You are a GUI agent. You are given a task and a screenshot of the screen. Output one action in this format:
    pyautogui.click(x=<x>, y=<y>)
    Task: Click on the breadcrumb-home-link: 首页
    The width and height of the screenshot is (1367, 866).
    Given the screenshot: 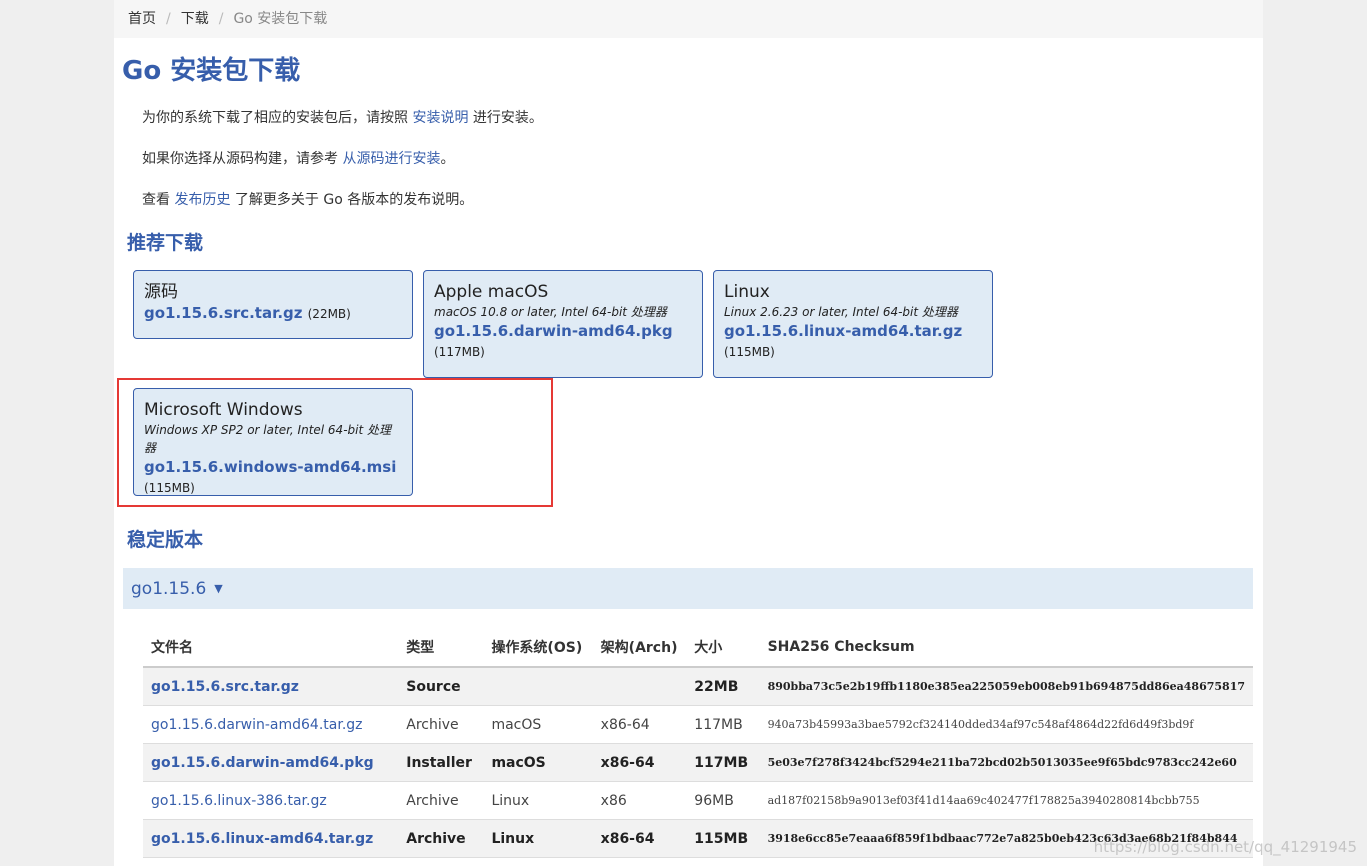 What is the action you would take?
    pyautogui.click(x=142, y=19)
    